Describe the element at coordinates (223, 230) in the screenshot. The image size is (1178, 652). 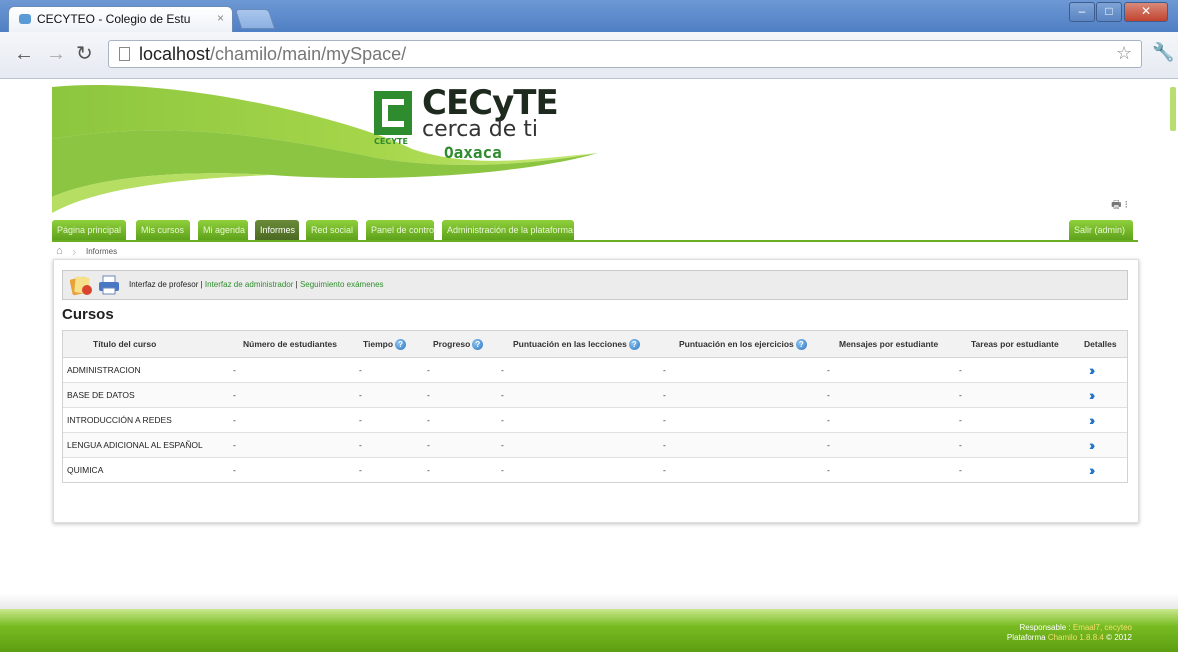
I see `tab-mi-agenda: Mi agenda` at that location.